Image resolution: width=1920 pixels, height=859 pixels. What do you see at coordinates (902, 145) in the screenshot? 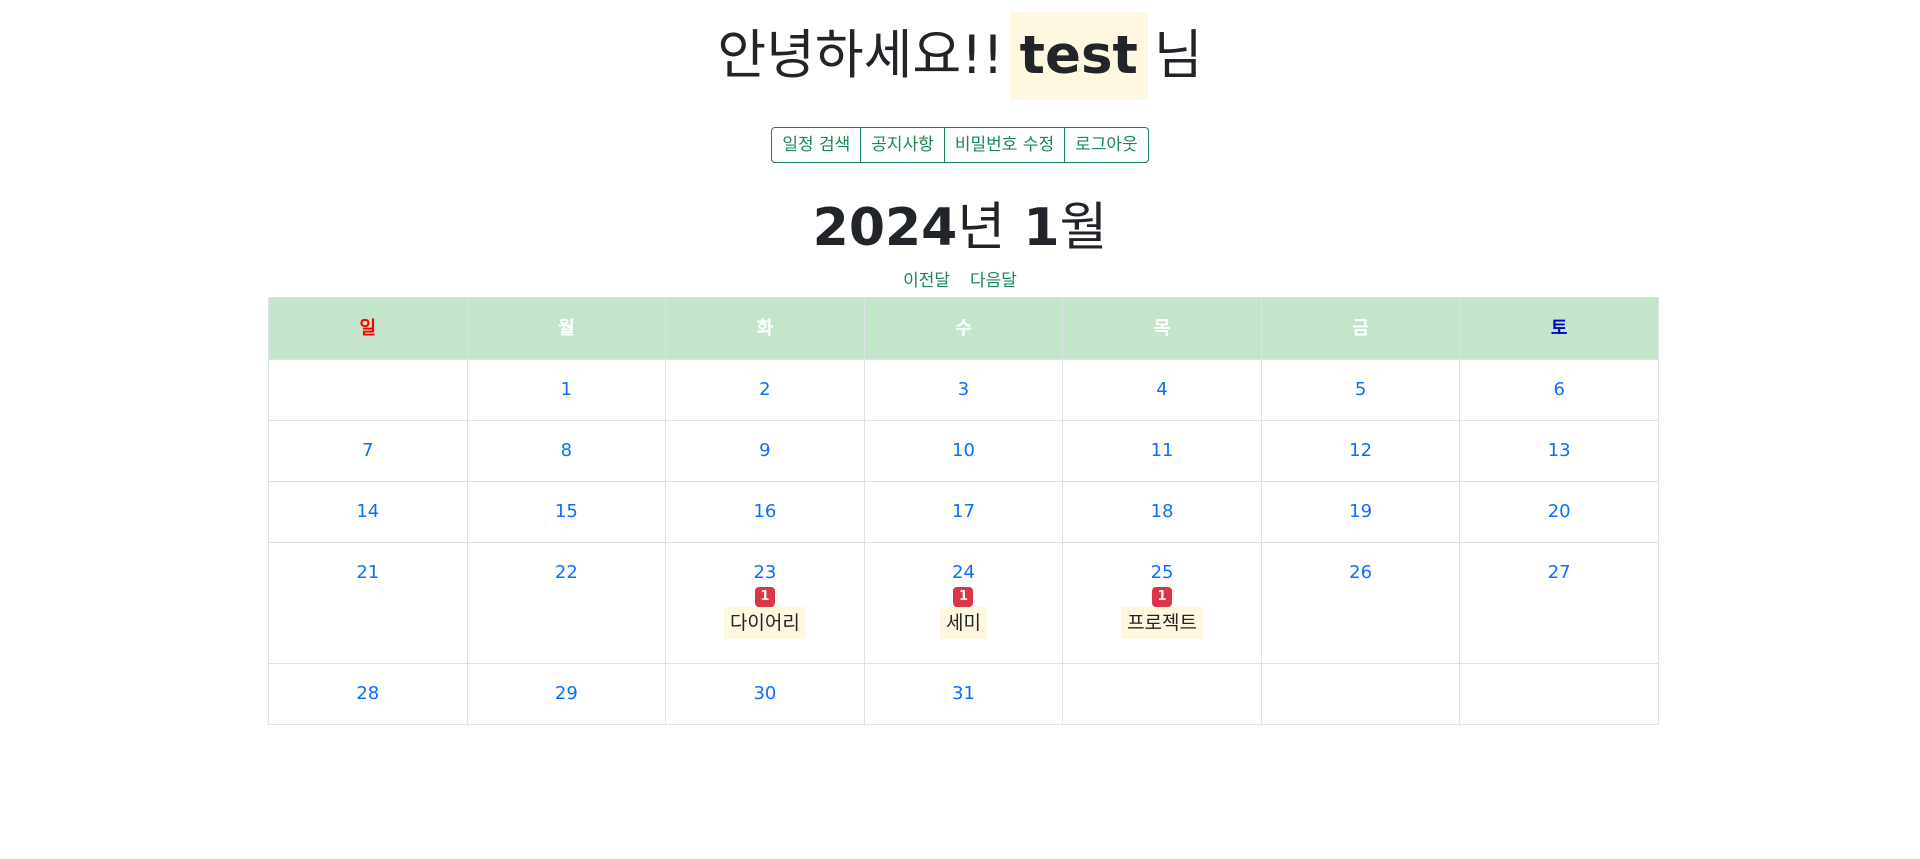
I see `notice-button: 공지사항` at bounding box center [902, 145].